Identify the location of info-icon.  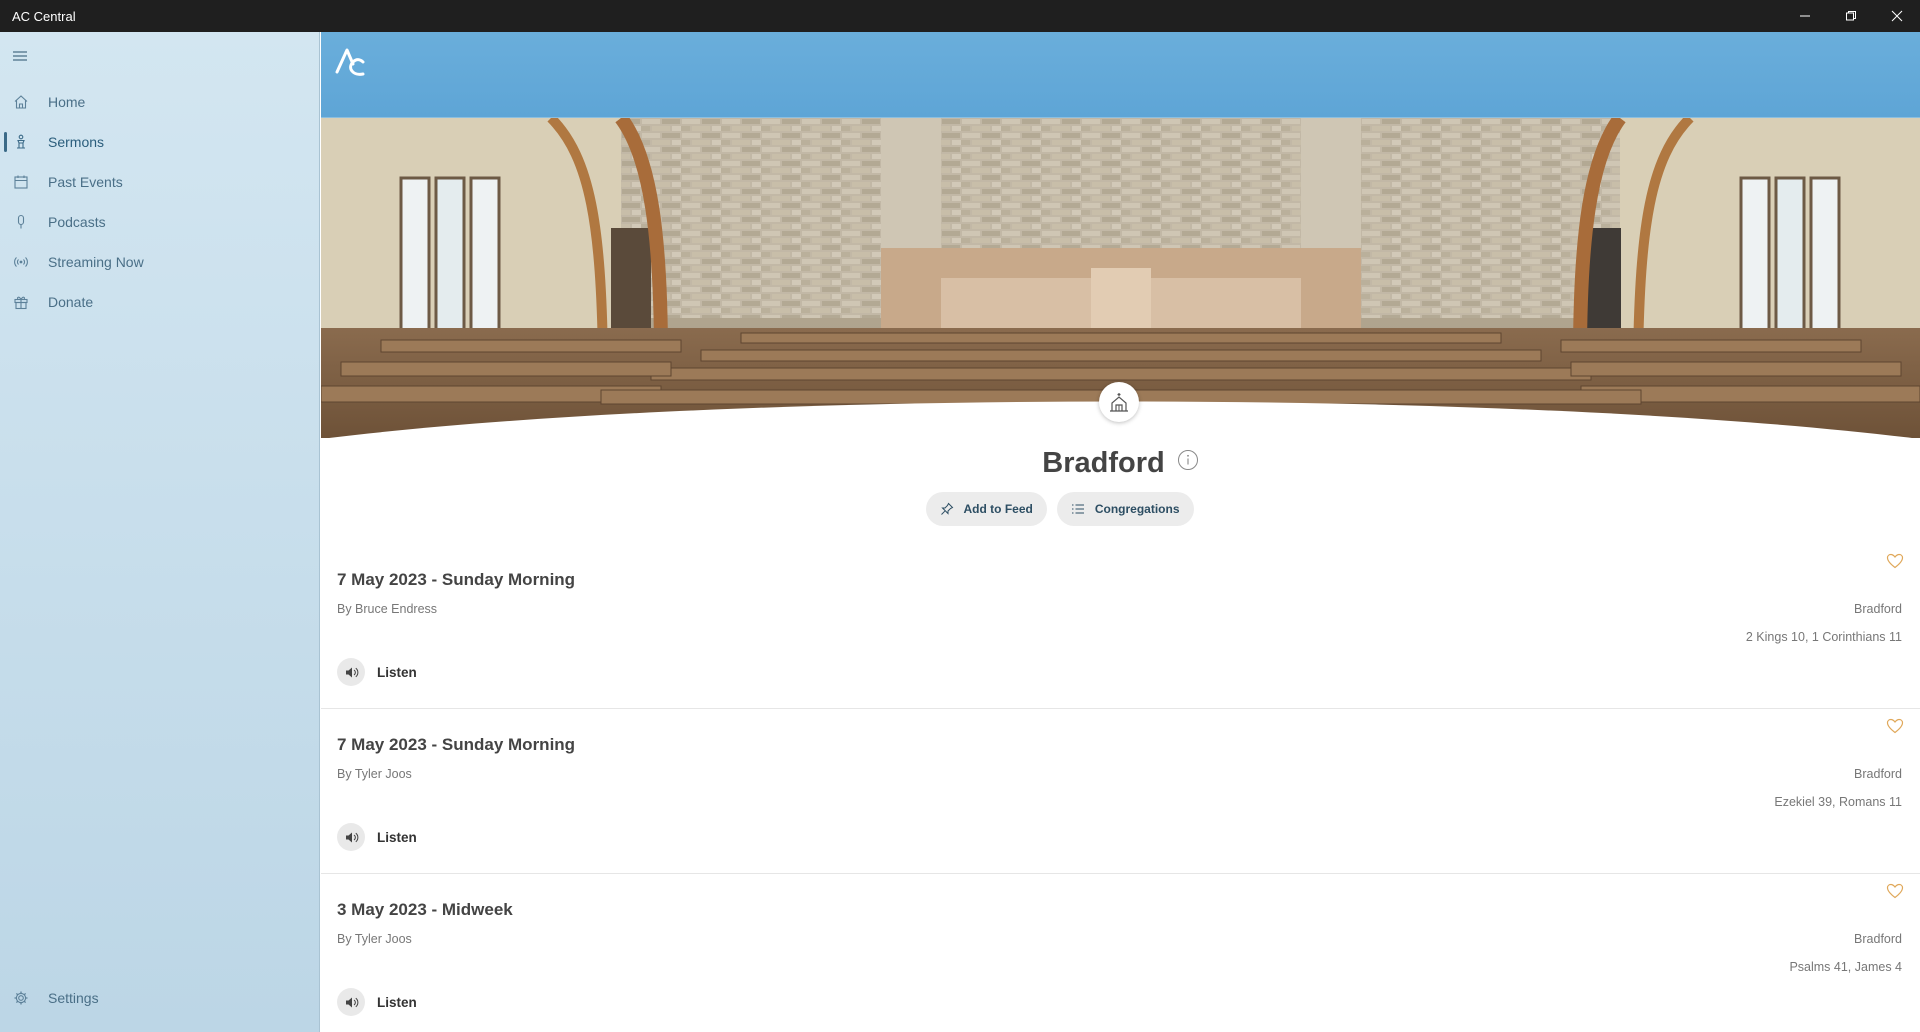
(1188, 460).